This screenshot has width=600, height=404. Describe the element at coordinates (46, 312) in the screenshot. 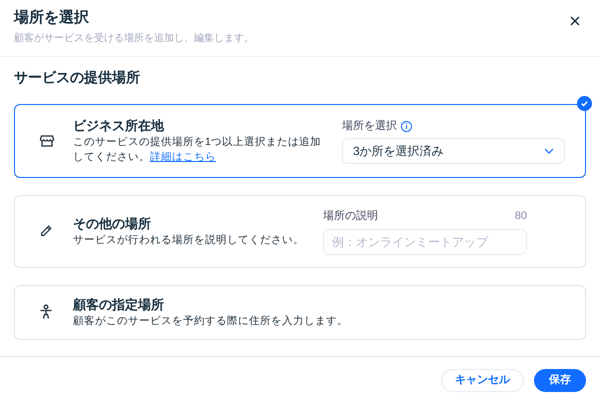

I see `person-icon` at that location.